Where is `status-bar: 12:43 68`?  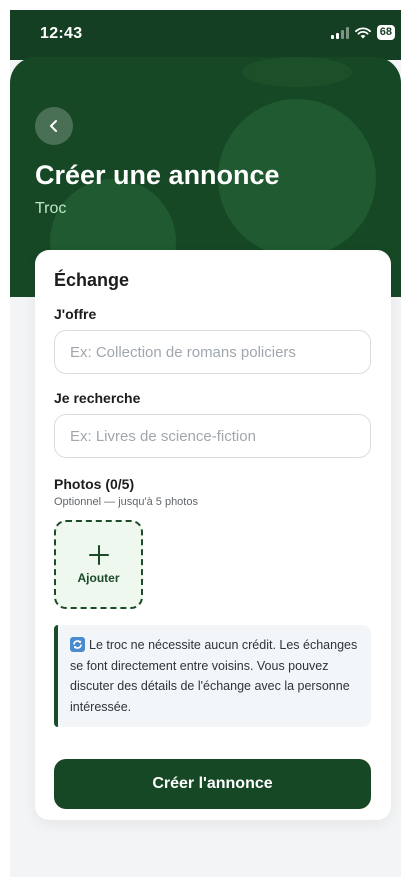
status-bar: 12:43 68 is located at coordinates (205, 35).